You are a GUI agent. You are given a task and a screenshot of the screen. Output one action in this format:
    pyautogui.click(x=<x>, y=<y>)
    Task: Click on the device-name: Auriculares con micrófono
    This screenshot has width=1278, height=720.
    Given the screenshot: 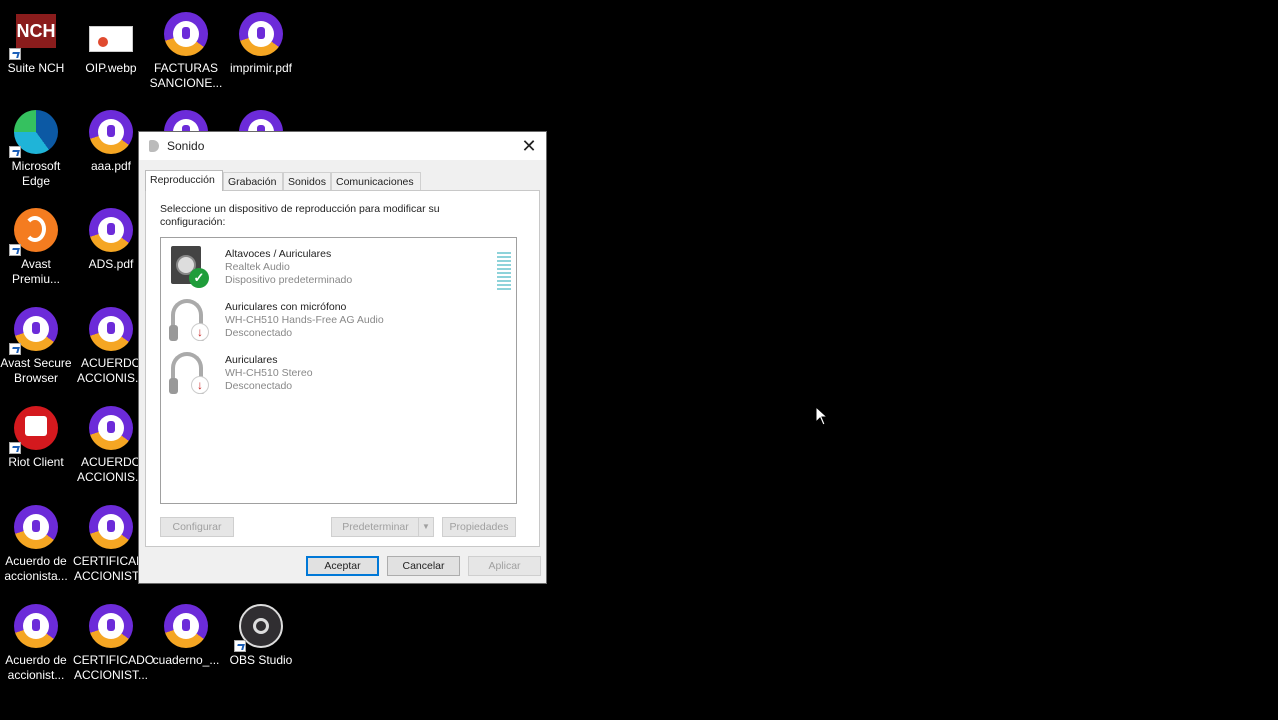 What is the action you would take?
    pyautogui.click(x=286, y=307)
    